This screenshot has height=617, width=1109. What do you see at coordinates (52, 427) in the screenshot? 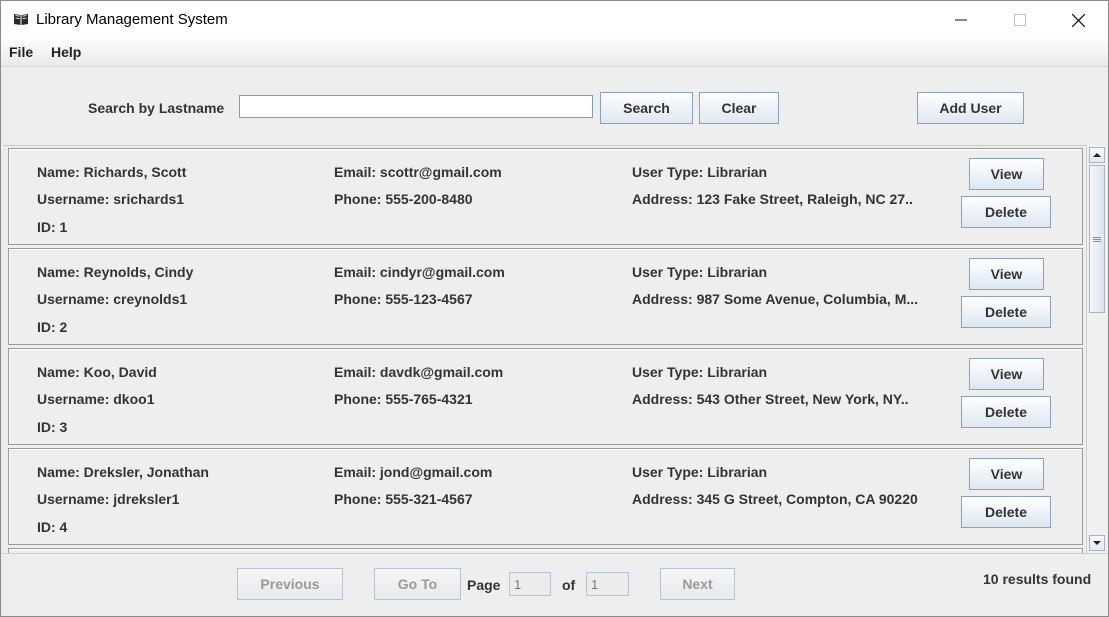
I see `user-id: ID: 3` at bounding box center [52, 427].